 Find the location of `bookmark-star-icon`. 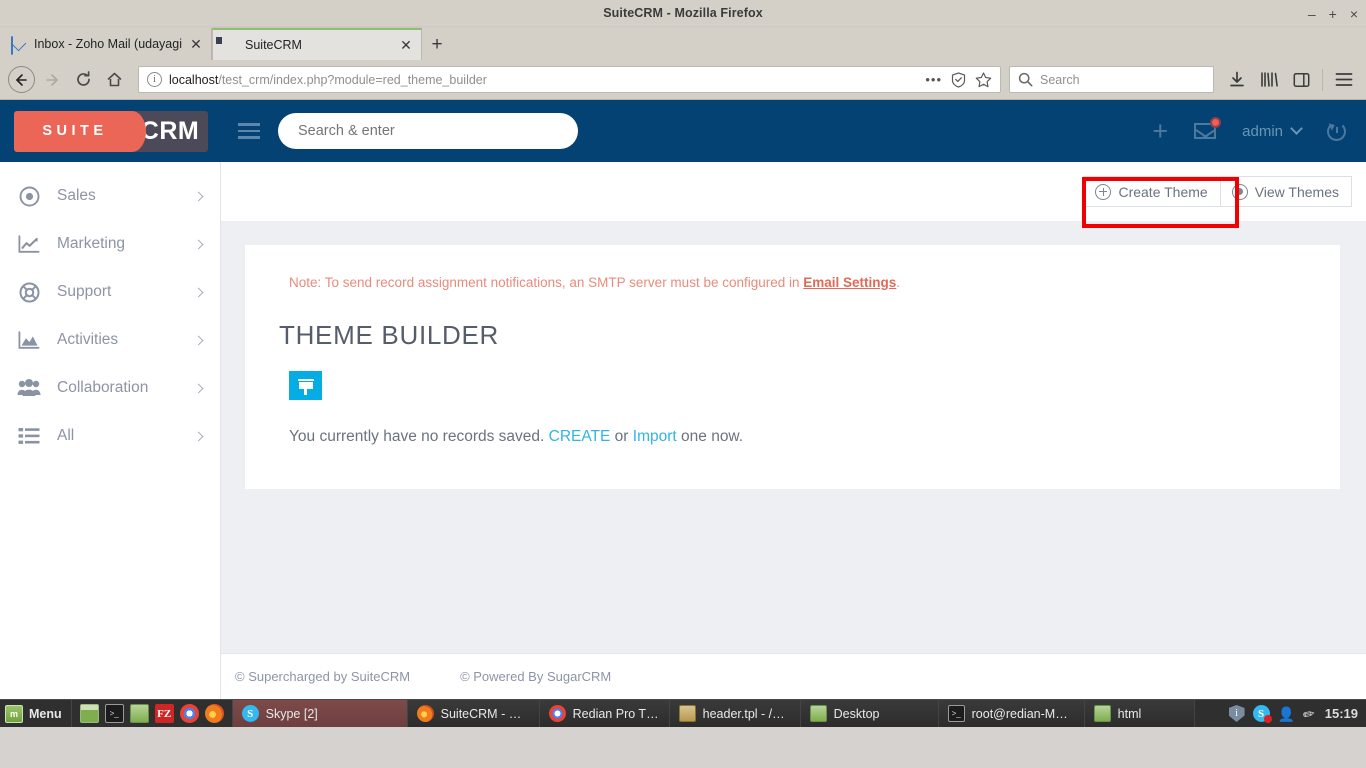

bookmark-star-icon is located at coordinates (983, 79).